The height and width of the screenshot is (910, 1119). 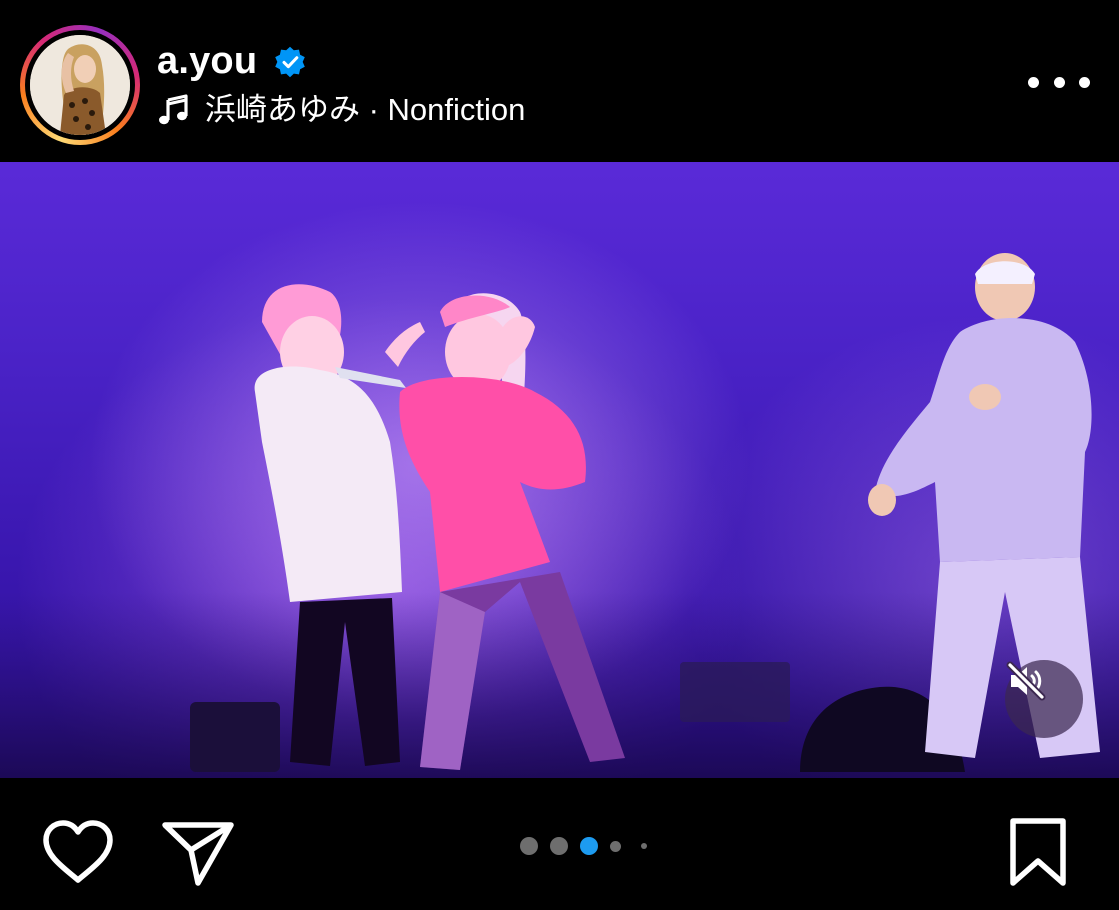 I want to click on audio-label: 浜崎あゆみ · Nonfiction, so click(x=365, y=109).